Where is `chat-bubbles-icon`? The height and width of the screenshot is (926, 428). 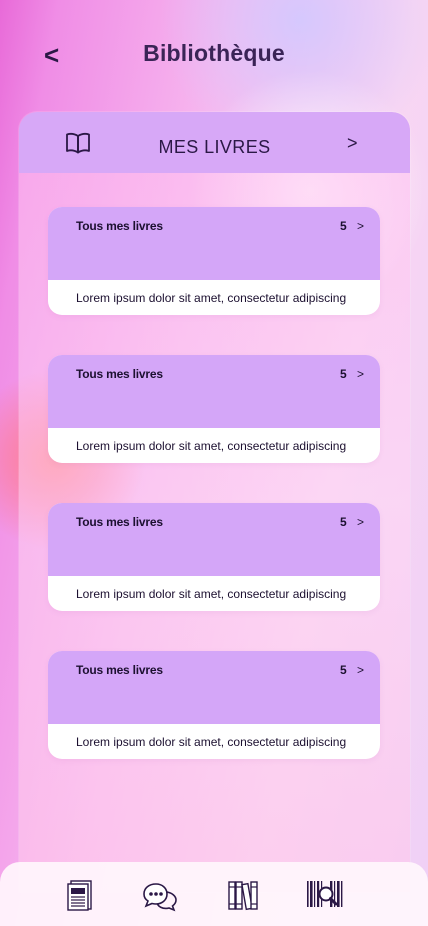 chat-bubbles-icon is located at coordinates (160, 897).